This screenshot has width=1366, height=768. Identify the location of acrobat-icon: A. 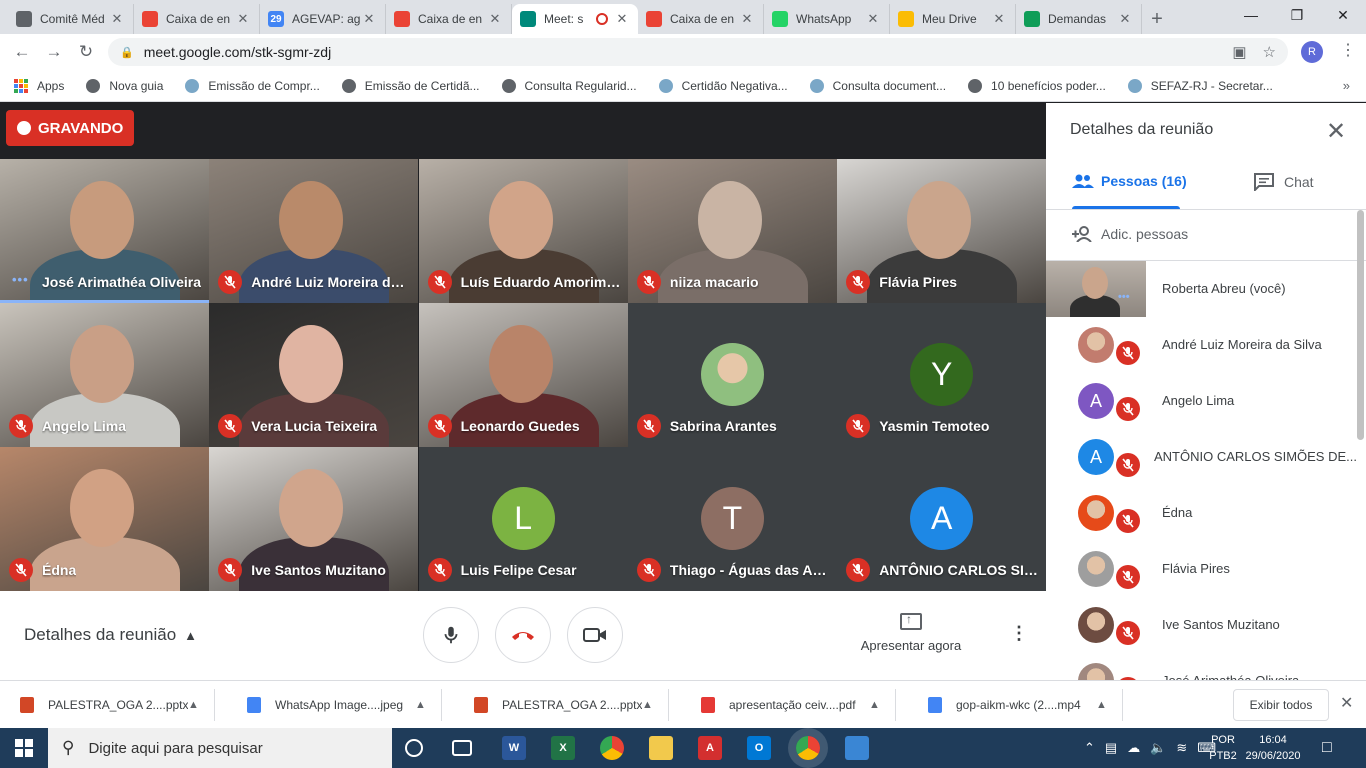
(710, 748).